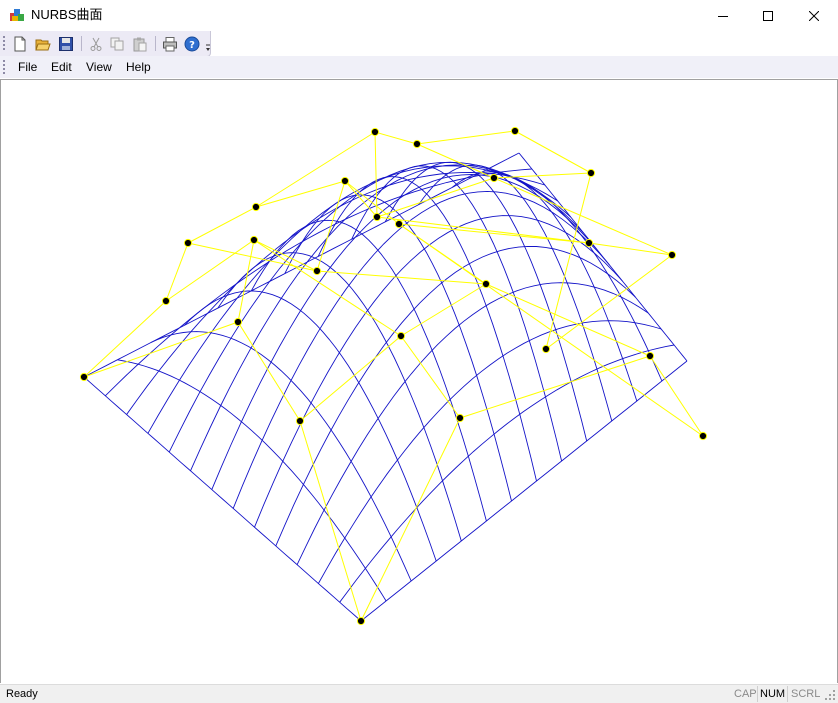 The image size is (838, 703). Describe the element at coordinates (806, 694) in the screenshot. I see `scroll-lock-indicator: SCRL` at that location.